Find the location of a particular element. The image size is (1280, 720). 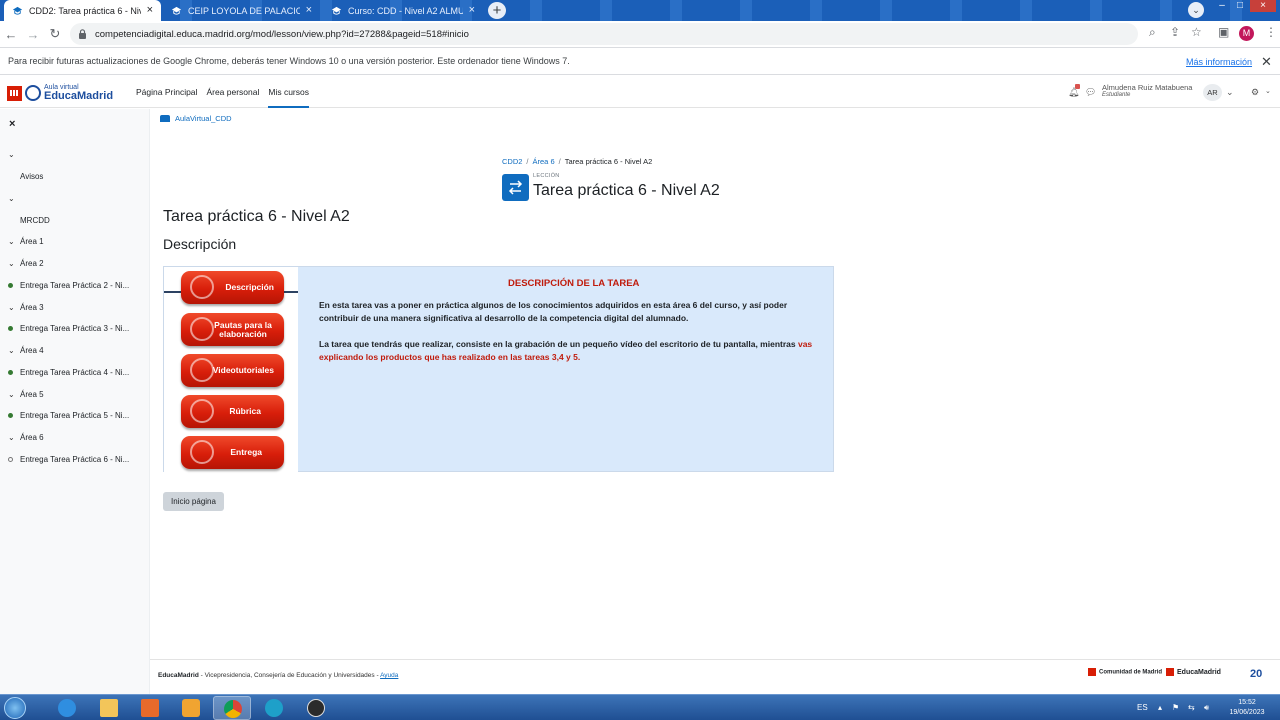

educamadrid-footer-logo: EducaMadrid is located at coordinates (1193, 672).